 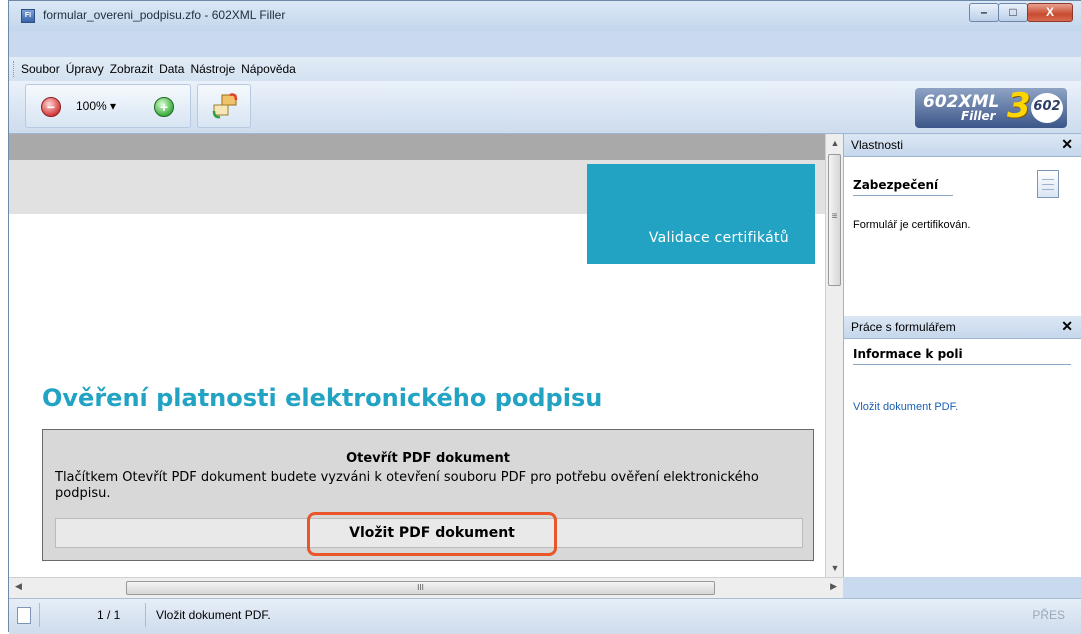 I want to click on zoom-out-button: −, so click(x=51, y=107).